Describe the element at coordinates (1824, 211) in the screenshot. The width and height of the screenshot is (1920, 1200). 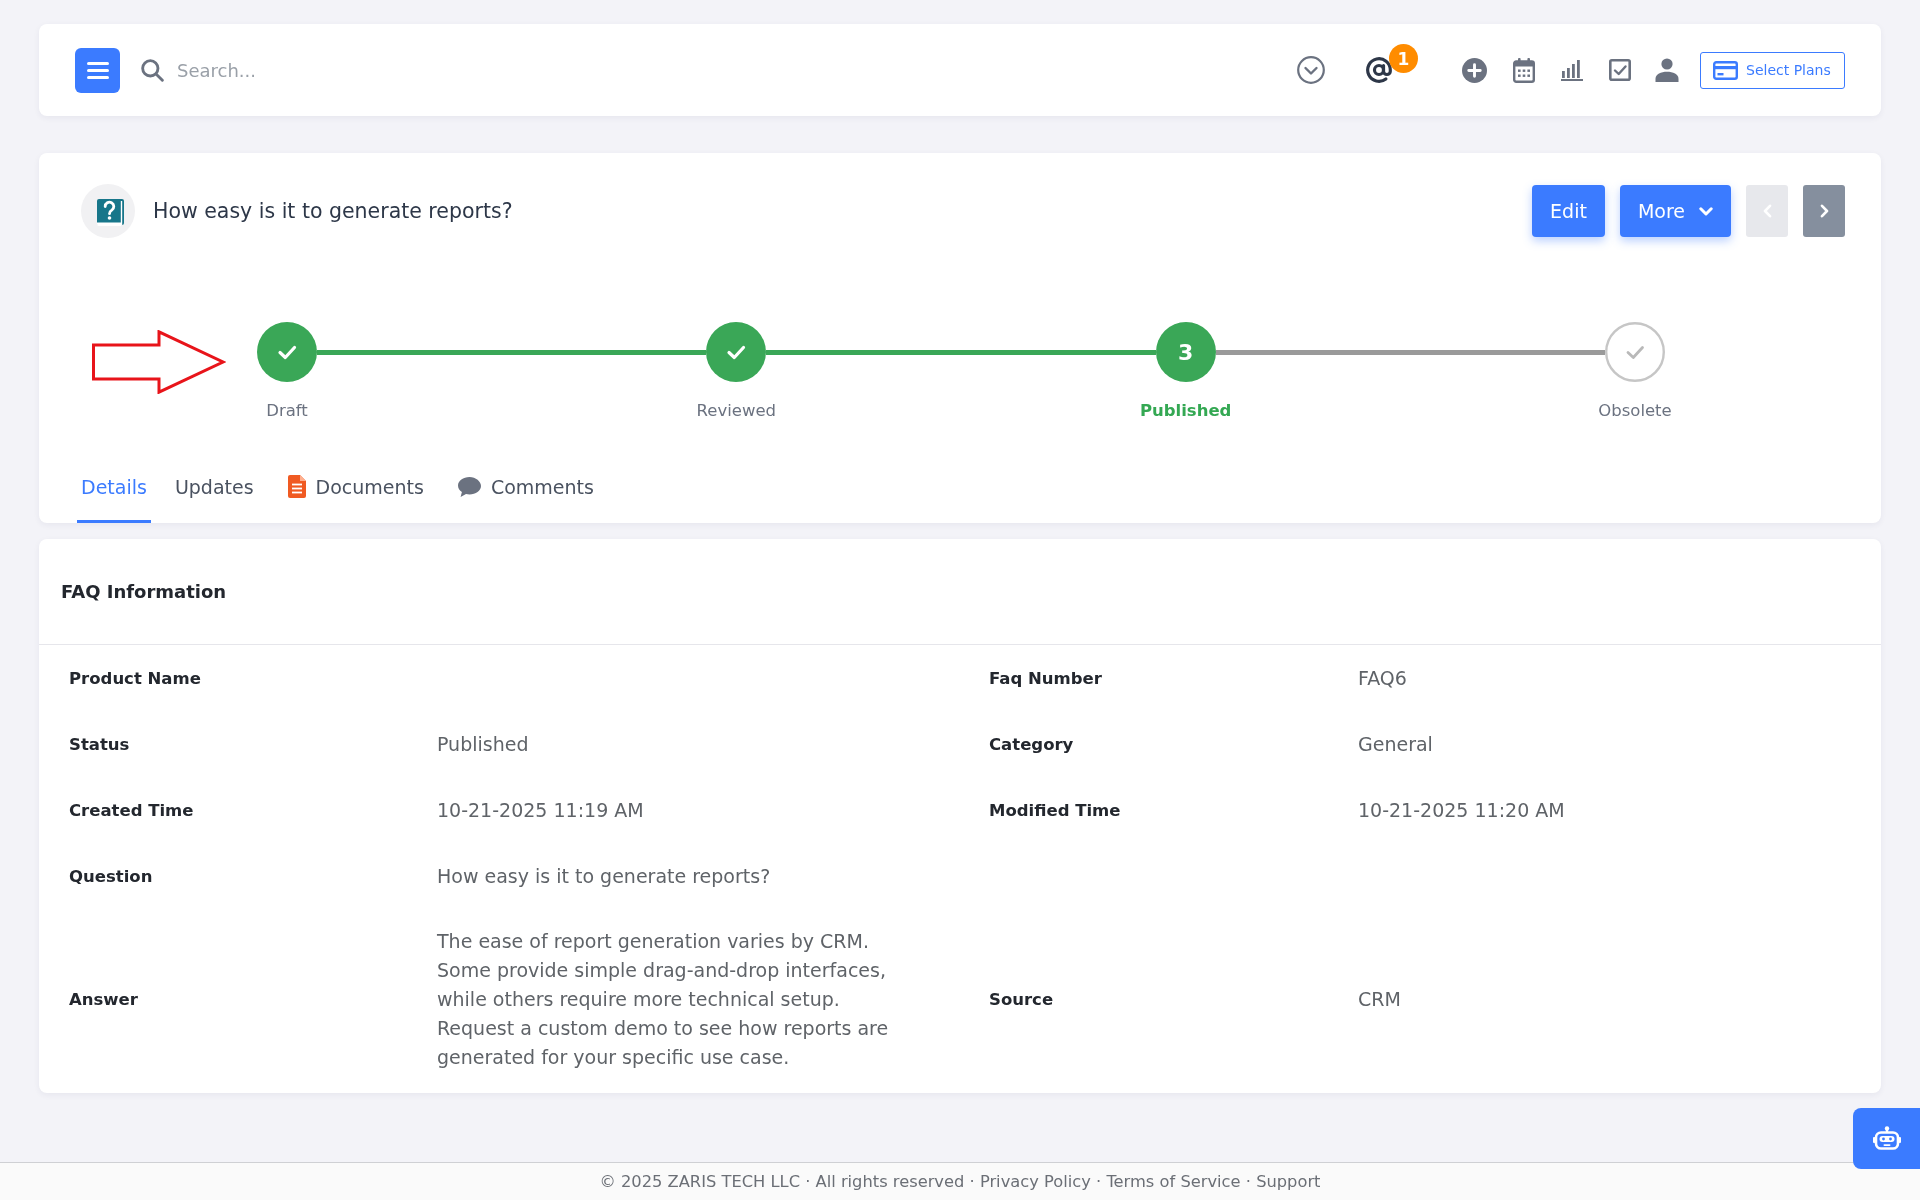
I see `chevron-right-icon` at that location.